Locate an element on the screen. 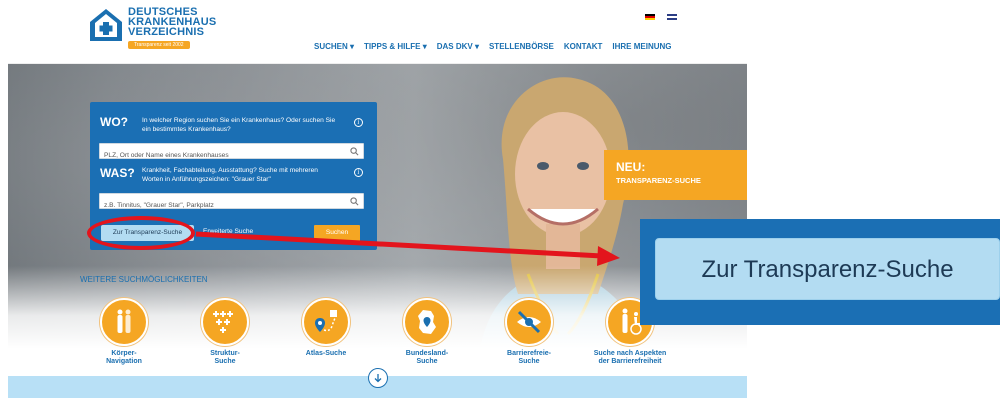  crosses-icon is located at coordinates (225, 322).